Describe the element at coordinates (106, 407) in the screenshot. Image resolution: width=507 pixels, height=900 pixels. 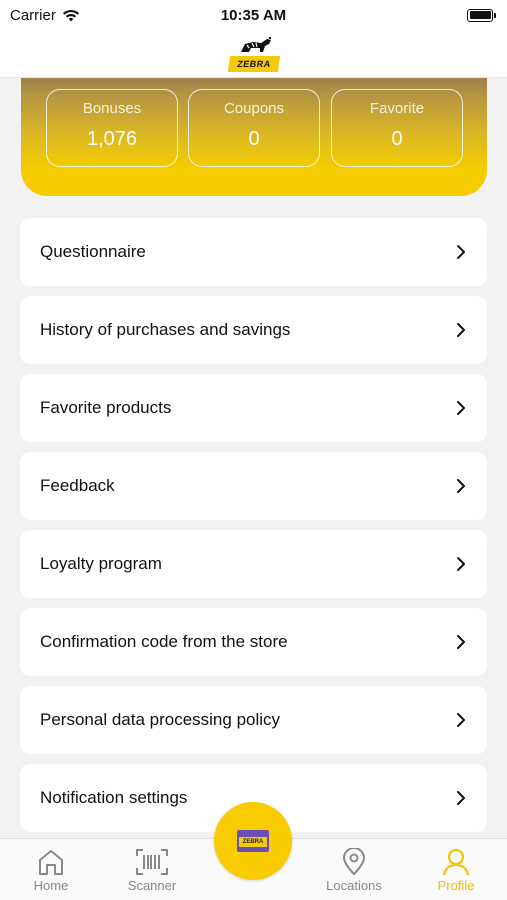
I see `menu-item-label: Favorite products` at that location.